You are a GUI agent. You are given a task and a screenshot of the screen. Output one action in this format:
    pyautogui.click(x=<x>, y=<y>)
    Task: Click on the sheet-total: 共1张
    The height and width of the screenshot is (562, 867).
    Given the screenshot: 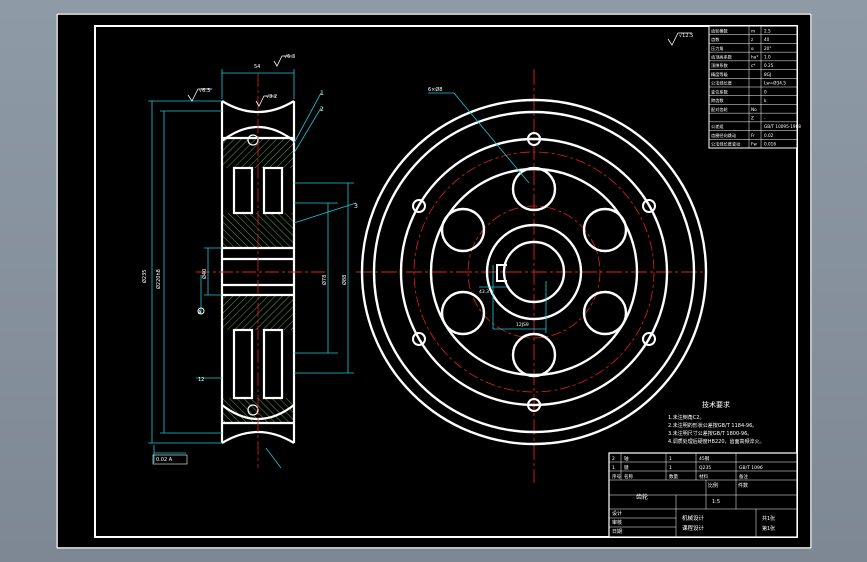 What is the action you would take?
    pyautogui.click(x=768, y=518)
    